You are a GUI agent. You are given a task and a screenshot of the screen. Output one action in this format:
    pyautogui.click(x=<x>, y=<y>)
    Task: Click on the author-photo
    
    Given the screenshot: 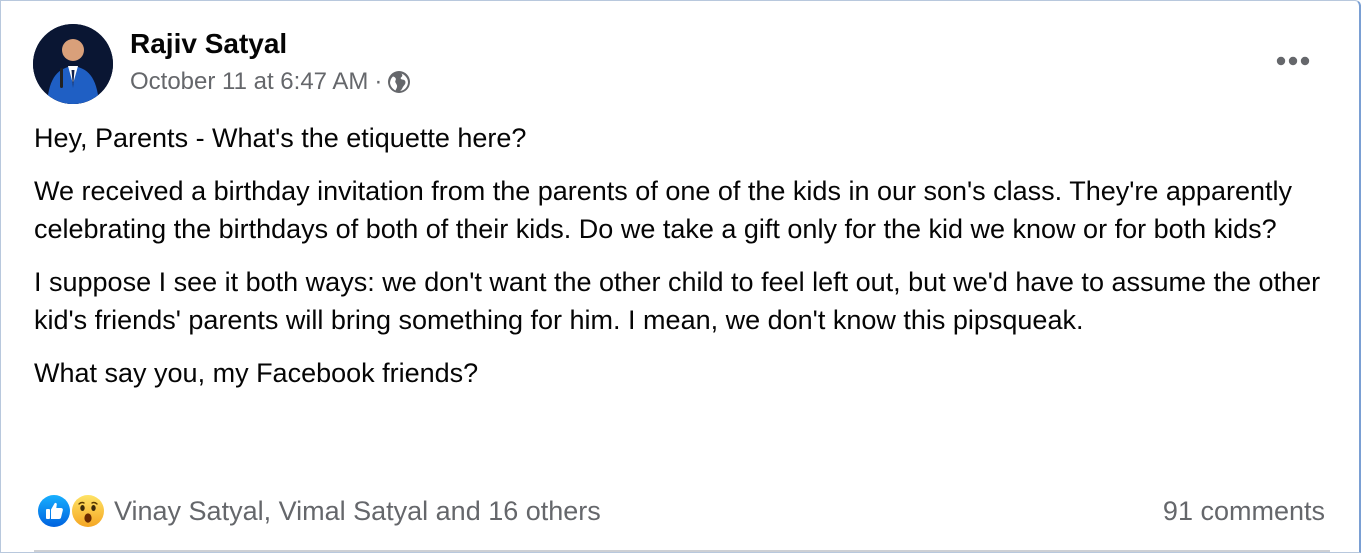 What is the action you would take?
    pyautogui.click(x=73, y=64)
    